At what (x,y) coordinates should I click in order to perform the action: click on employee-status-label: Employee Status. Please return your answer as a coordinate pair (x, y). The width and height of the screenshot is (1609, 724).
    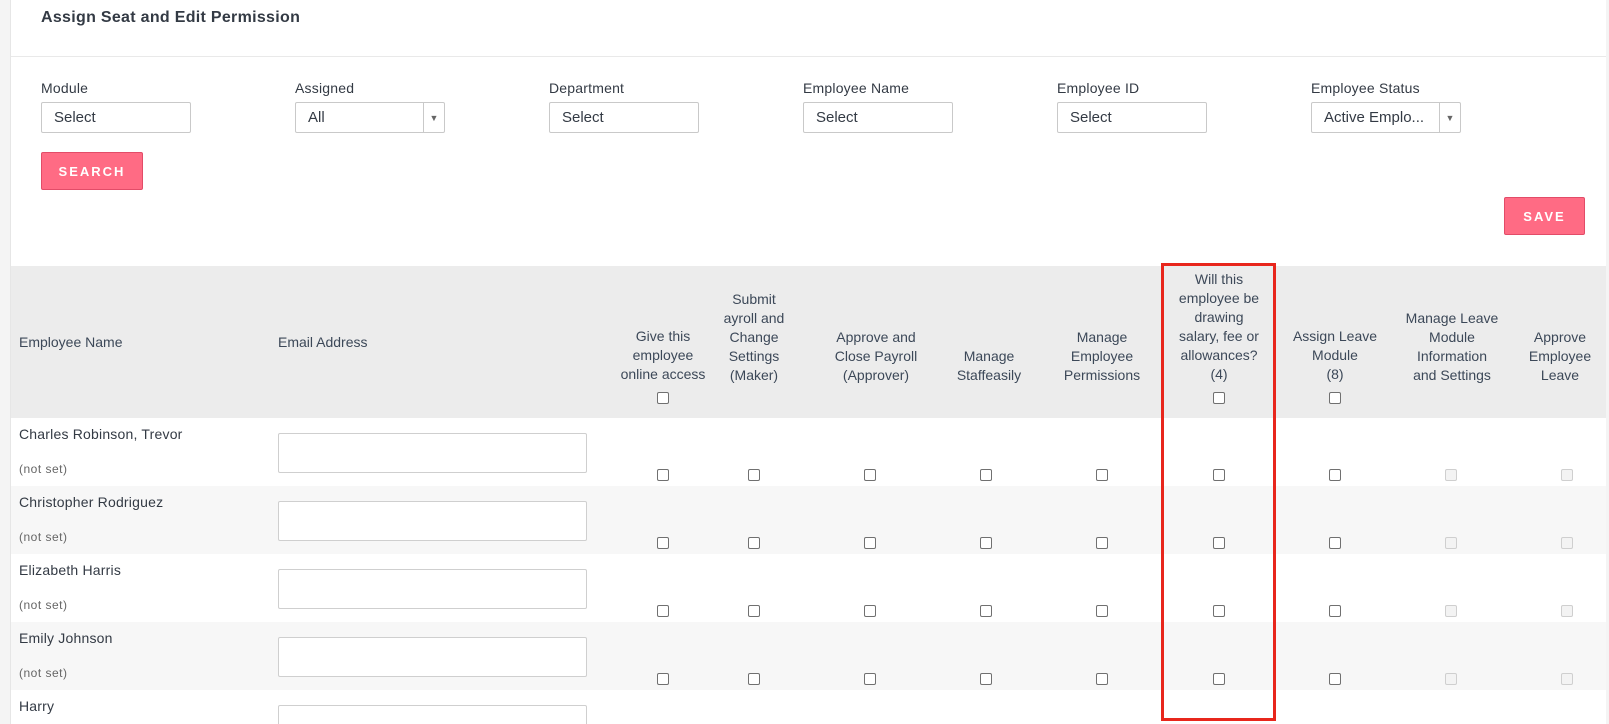
    Looking at the image, I should click on (1365, 88).